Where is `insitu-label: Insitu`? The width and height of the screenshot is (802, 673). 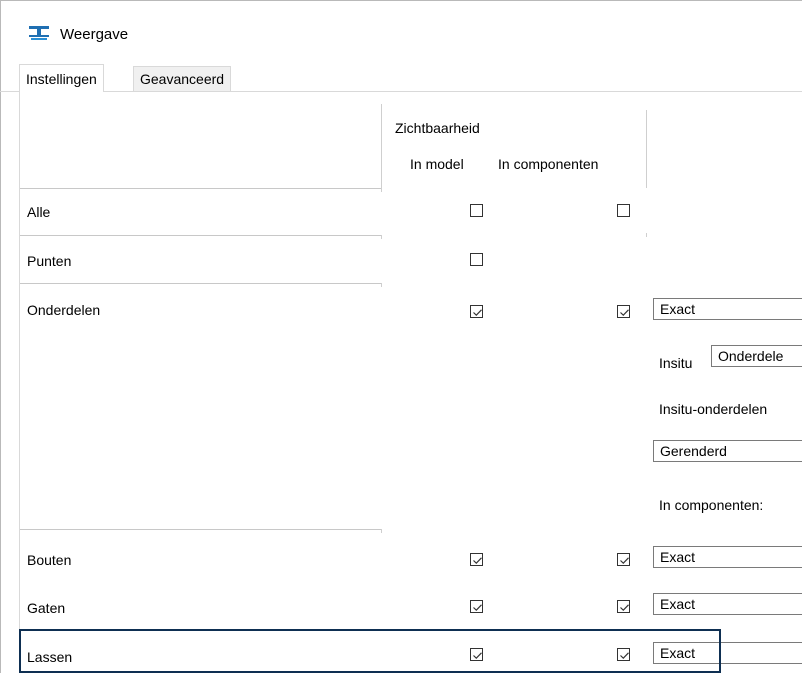 insitu-label: Insitu is located at coordinates (676, 363).